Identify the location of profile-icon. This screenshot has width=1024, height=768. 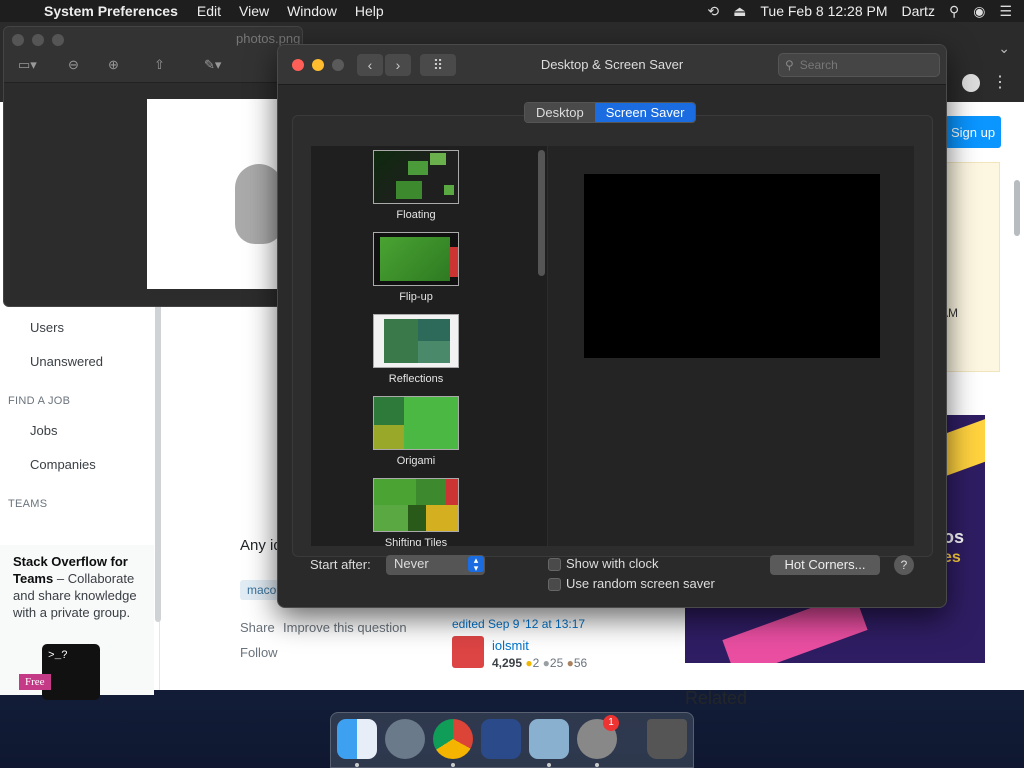
(971, 83).